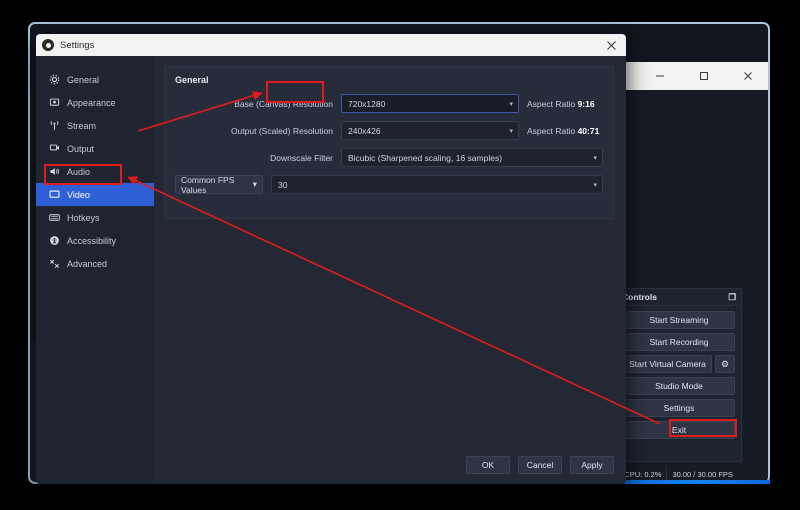 This screenshot has height=510, width=800. What do you see at coordinates (679, 297) in the screenshot?
I see `controls-dock-header: Controls ❐` at bounding box center [679, 297].